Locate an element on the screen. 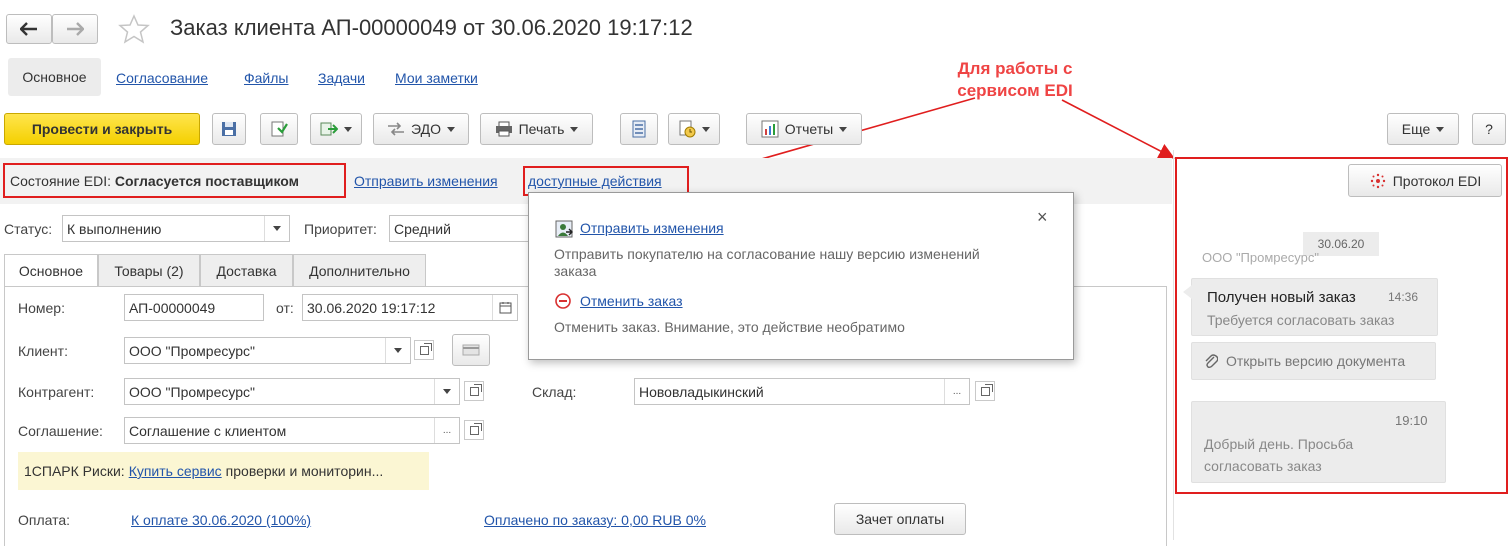  popup-close-button: × is located at coordinates (1042, 217).